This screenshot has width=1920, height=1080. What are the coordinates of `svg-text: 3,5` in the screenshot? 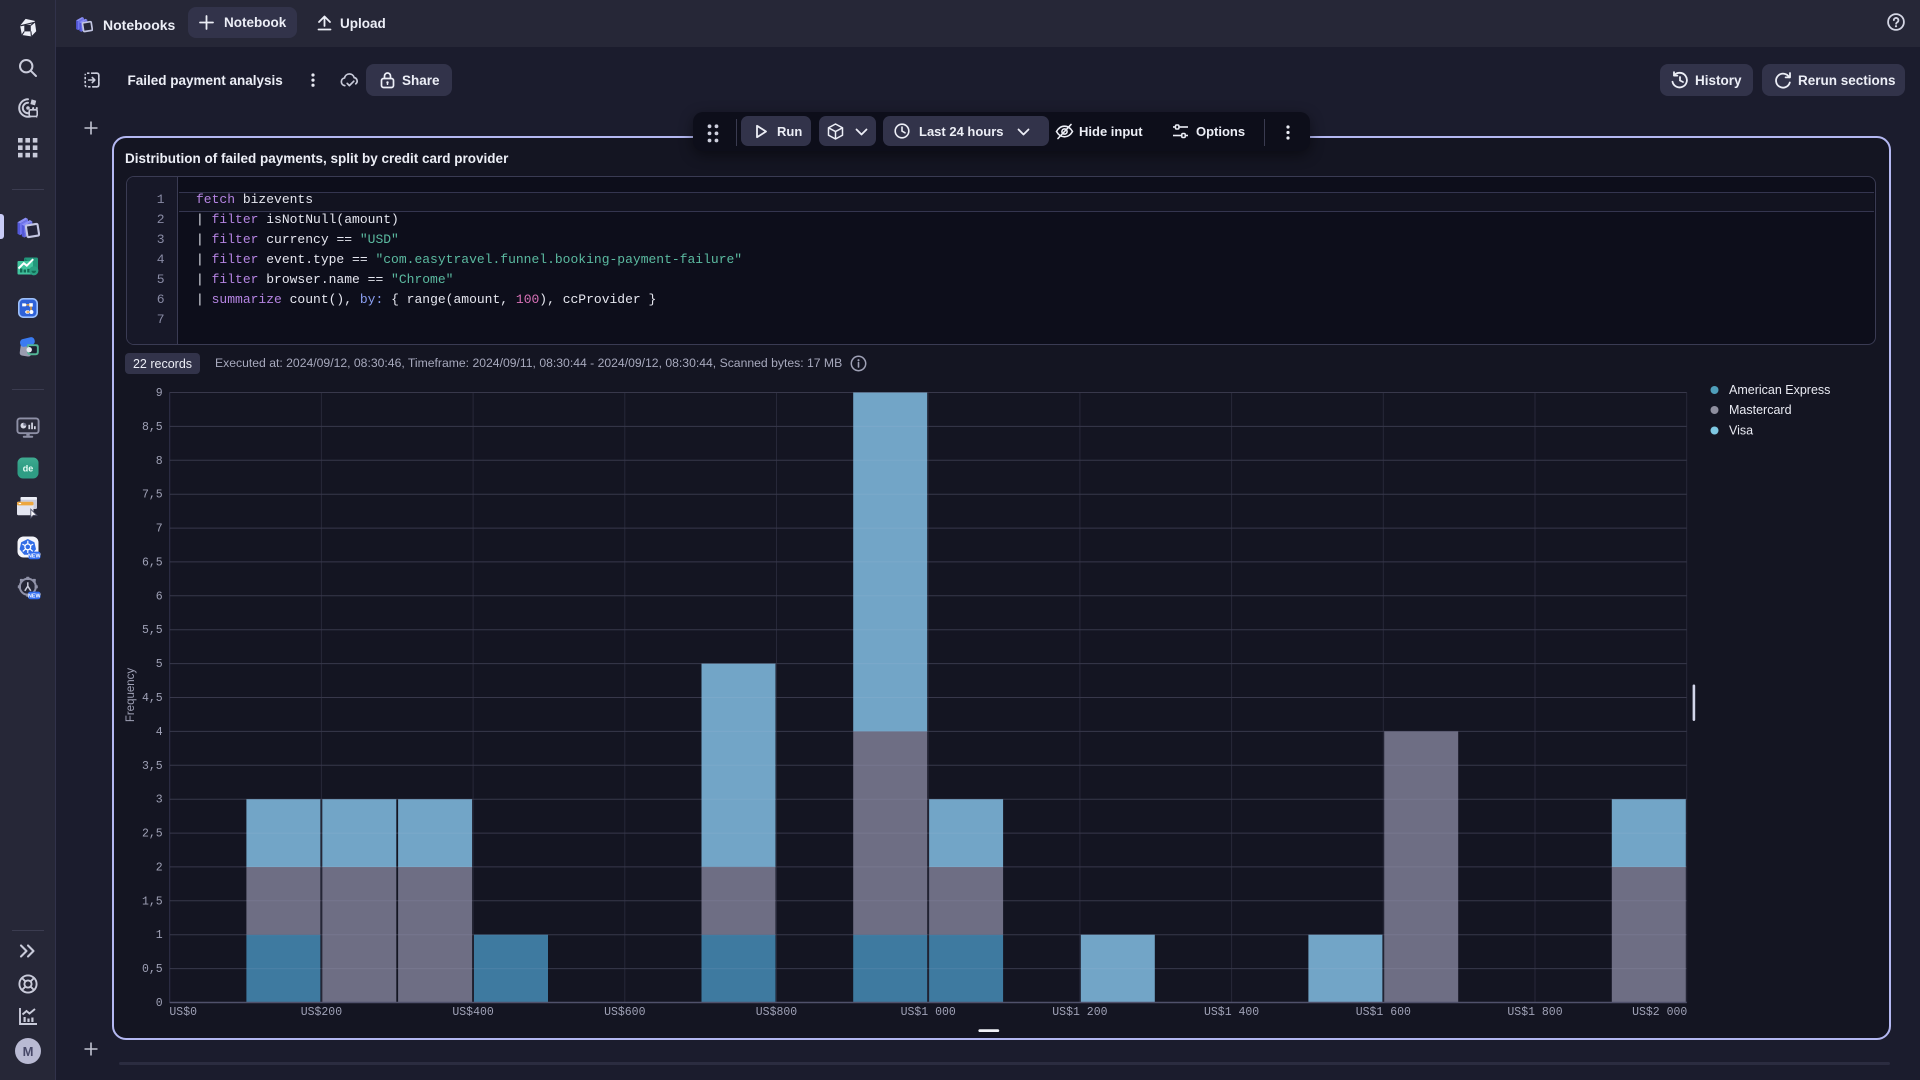 It's located at (152, 766).